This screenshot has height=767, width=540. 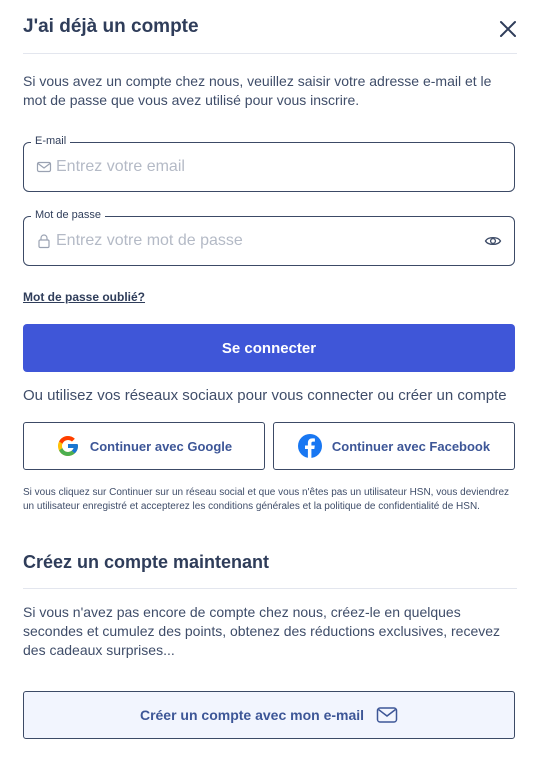 I want to click on facebook-icon, so click(x=309, y=446).